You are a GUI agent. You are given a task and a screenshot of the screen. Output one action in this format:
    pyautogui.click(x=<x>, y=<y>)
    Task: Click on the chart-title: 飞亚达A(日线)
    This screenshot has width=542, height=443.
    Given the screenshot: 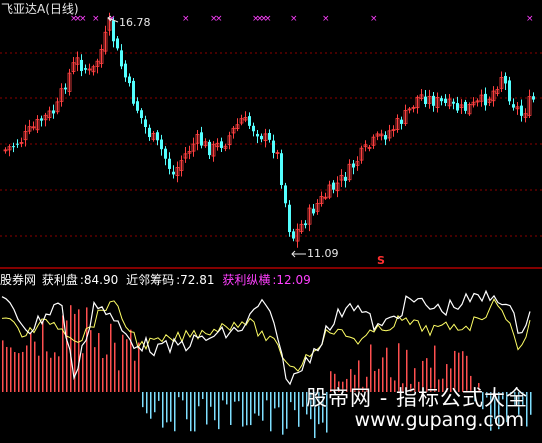 What is the action you would take?
    pyautogui.click(x=40, y=8)
    